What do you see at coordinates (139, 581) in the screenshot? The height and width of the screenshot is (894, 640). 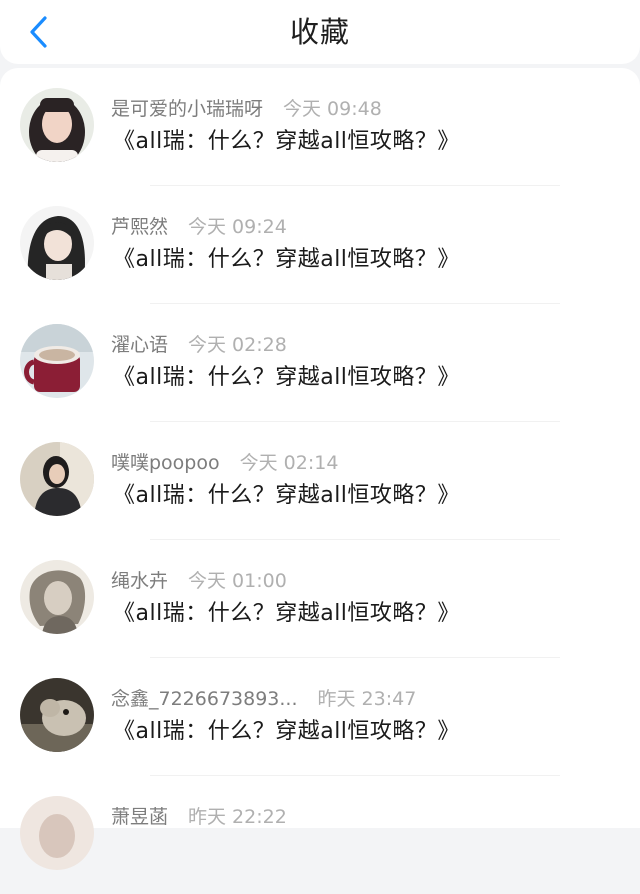 I see `user-name: 绳水卉` at bounding box center [139, 581].